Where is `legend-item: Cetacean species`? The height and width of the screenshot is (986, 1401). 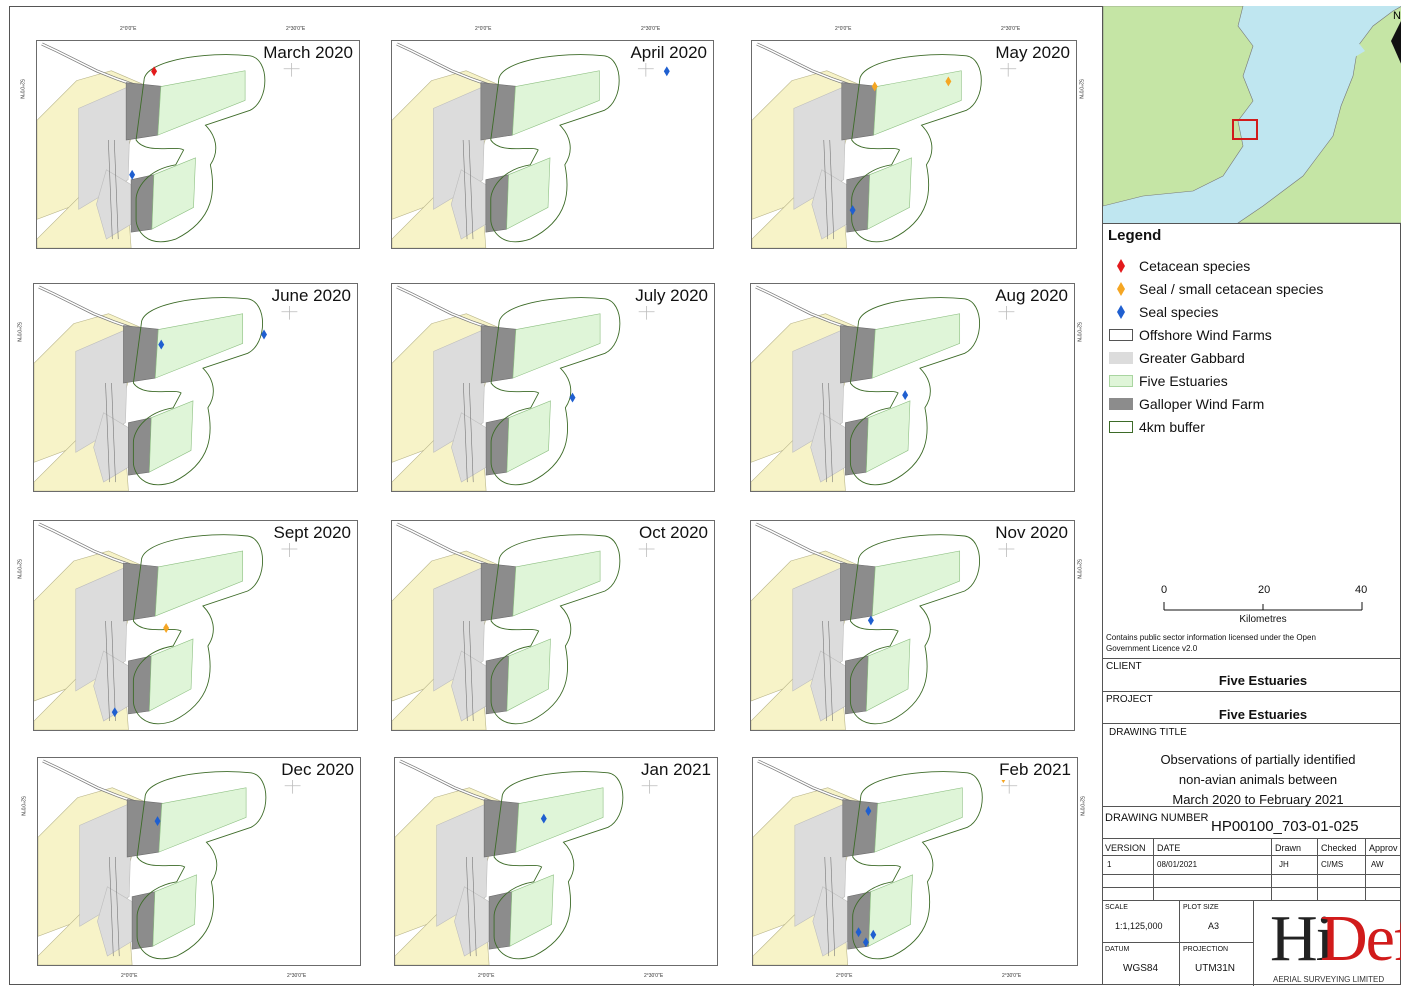 legend-item: Cetacean species is located at coordinates (1179, 266).